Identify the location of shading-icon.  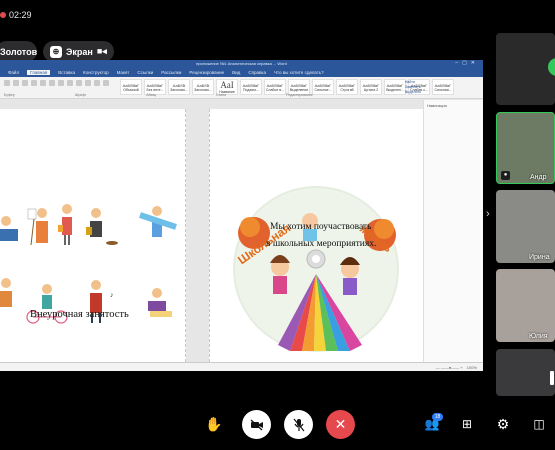
(106, 83).